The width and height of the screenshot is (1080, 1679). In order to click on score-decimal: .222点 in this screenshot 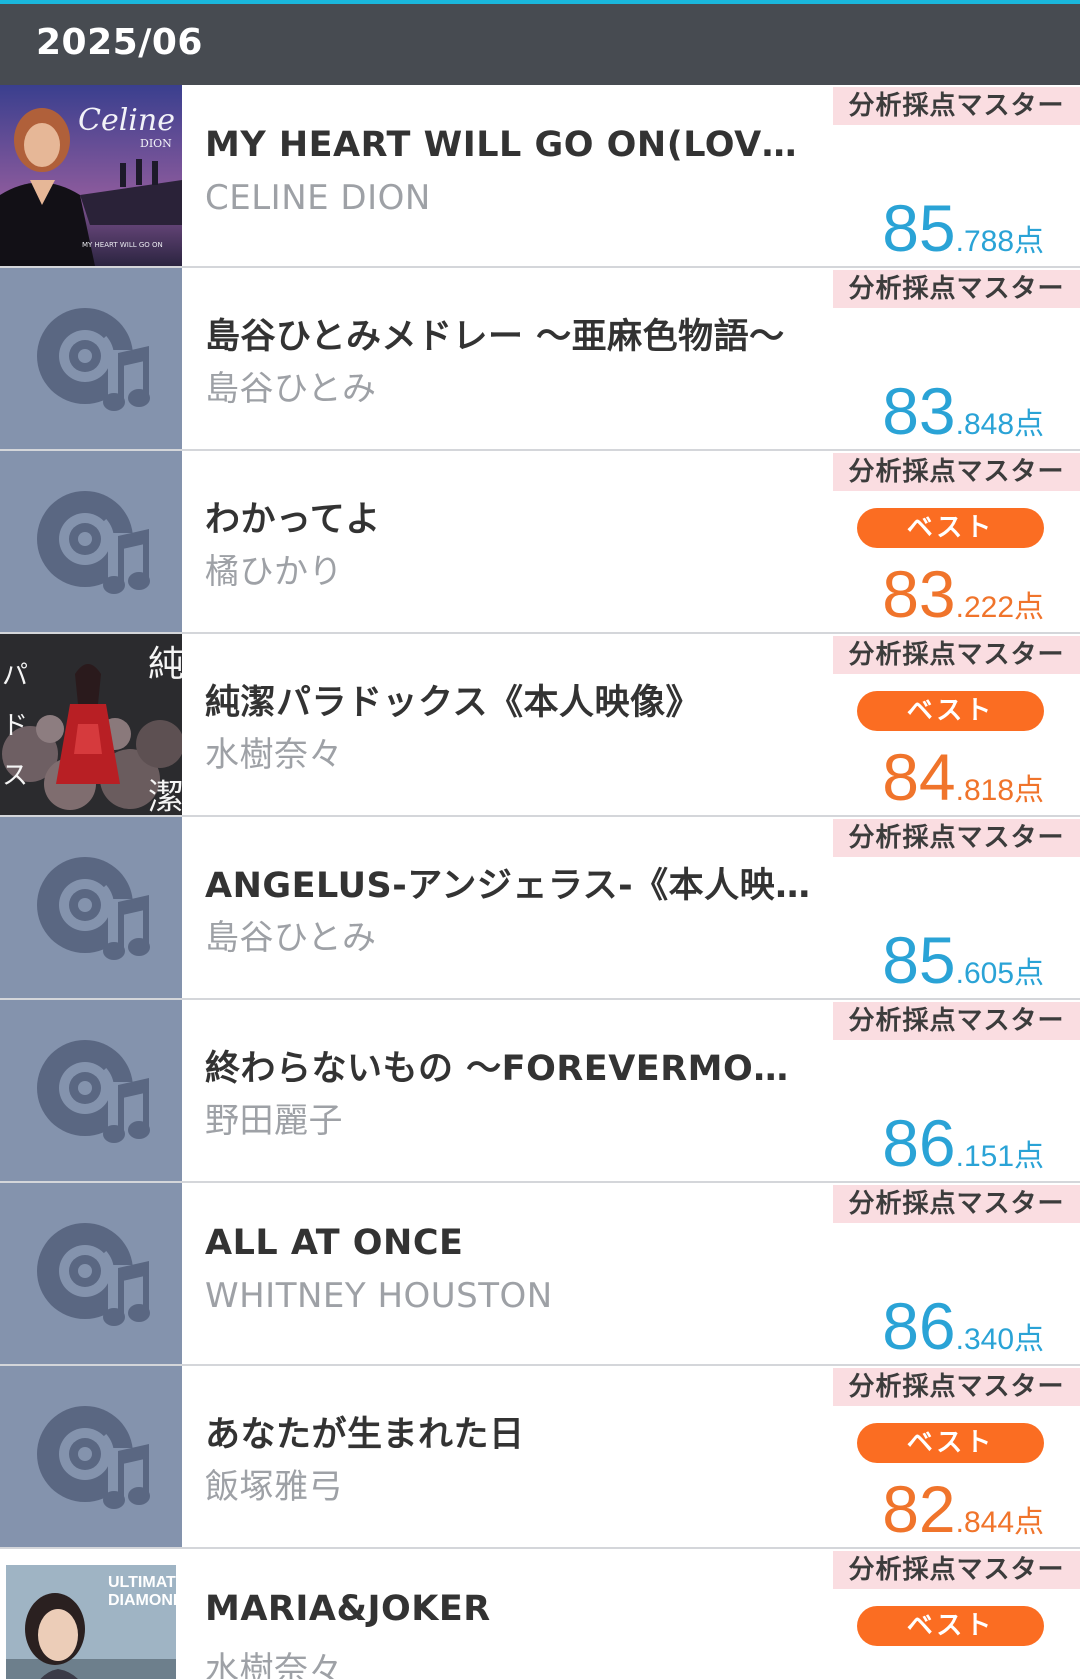, I will do `click(999, 607)`.